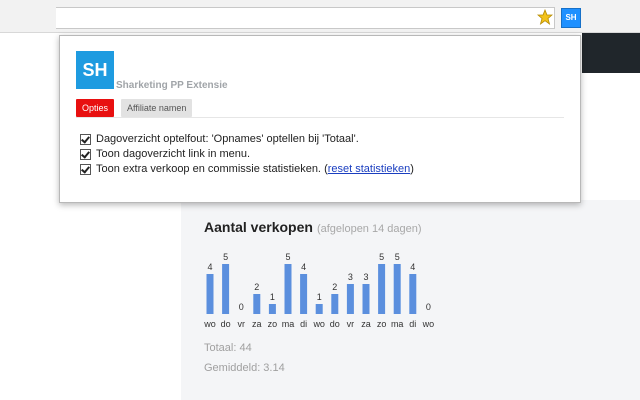 The height and width of the screenshot is (400, 640). I want to click on sharketing-logo: SH, so click(95, 70).